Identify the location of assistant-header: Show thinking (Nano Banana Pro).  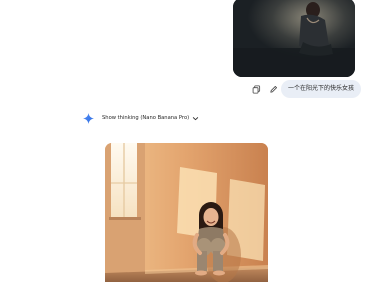
(141, 118).